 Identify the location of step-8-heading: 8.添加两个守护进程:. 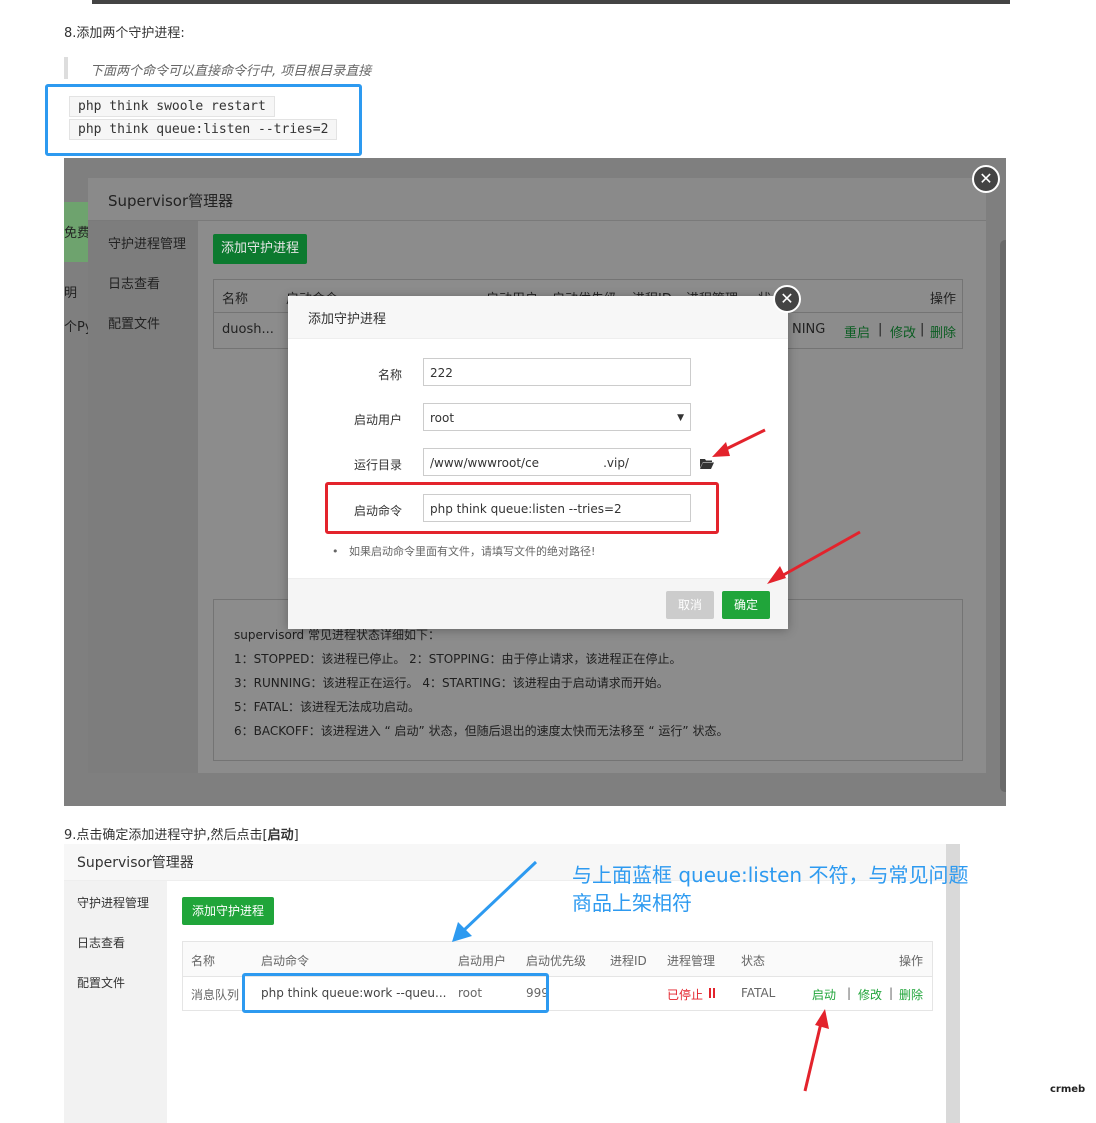
(124, 33).